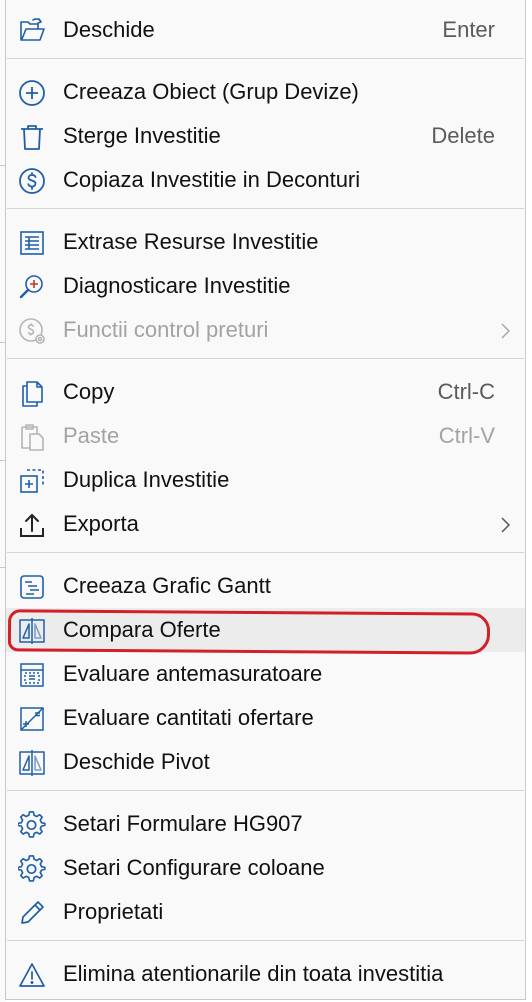  Describe the element at coordinates (265, 524) in the screenshot. I see `menu-item-export: Exporta` at that location.